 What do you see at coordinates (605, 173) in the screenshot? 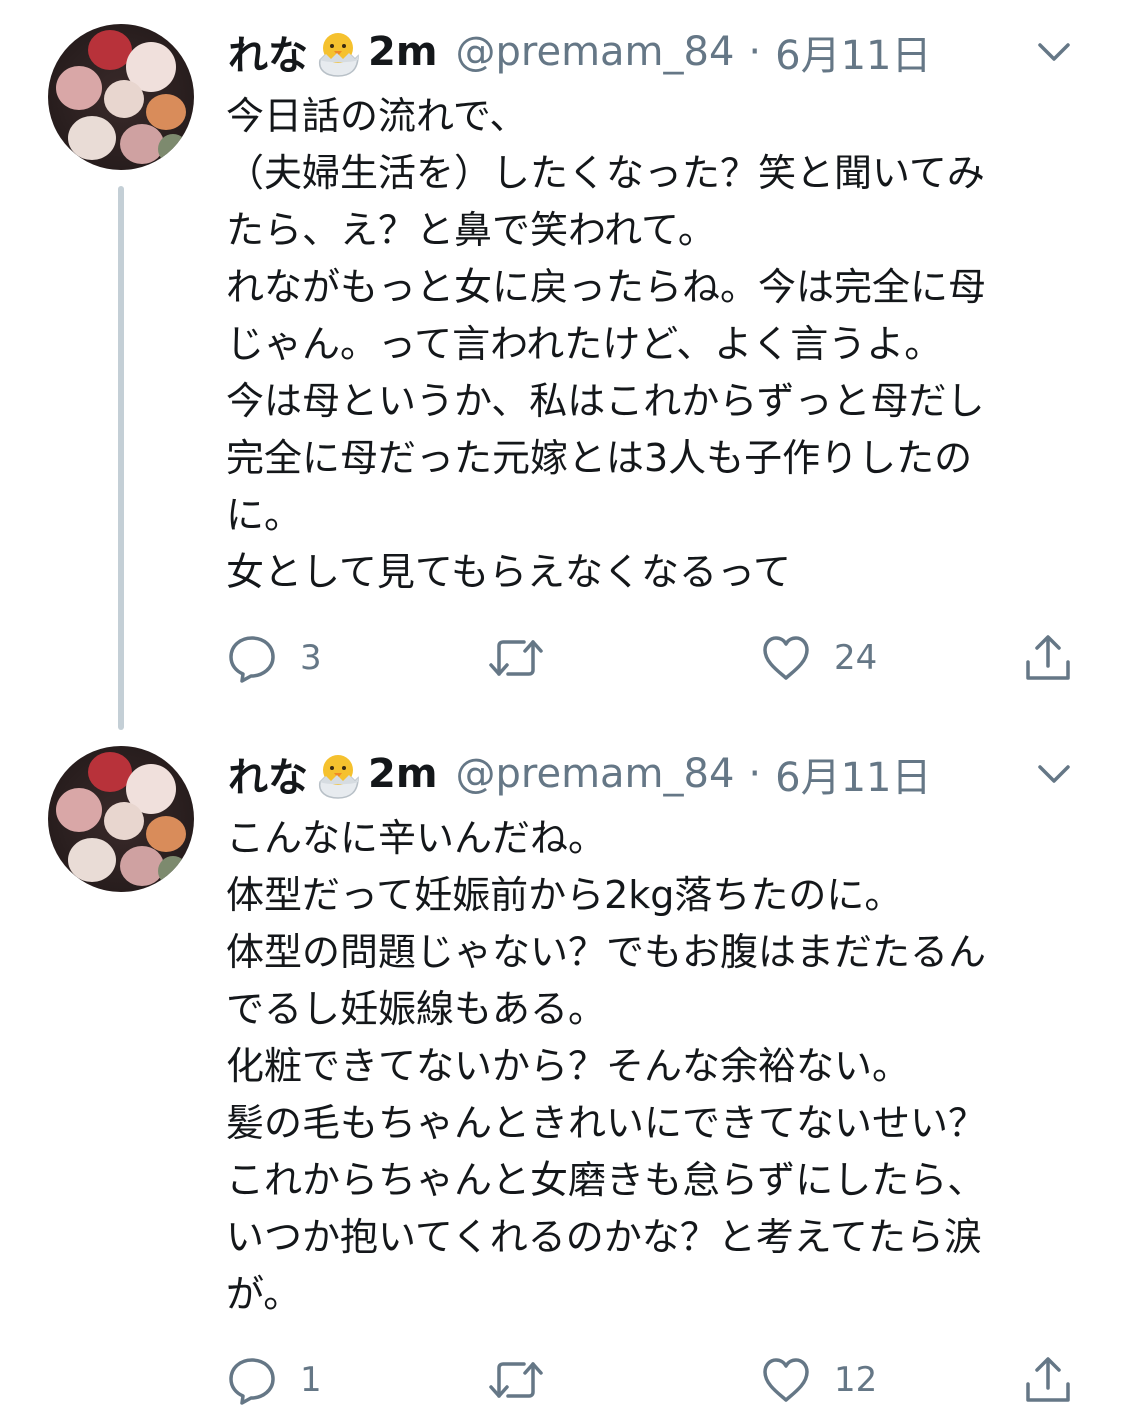
I see `tweet-line: （夫婦生活を）したくなった？笑と聞いてみ` at bounding box center [605, 173].